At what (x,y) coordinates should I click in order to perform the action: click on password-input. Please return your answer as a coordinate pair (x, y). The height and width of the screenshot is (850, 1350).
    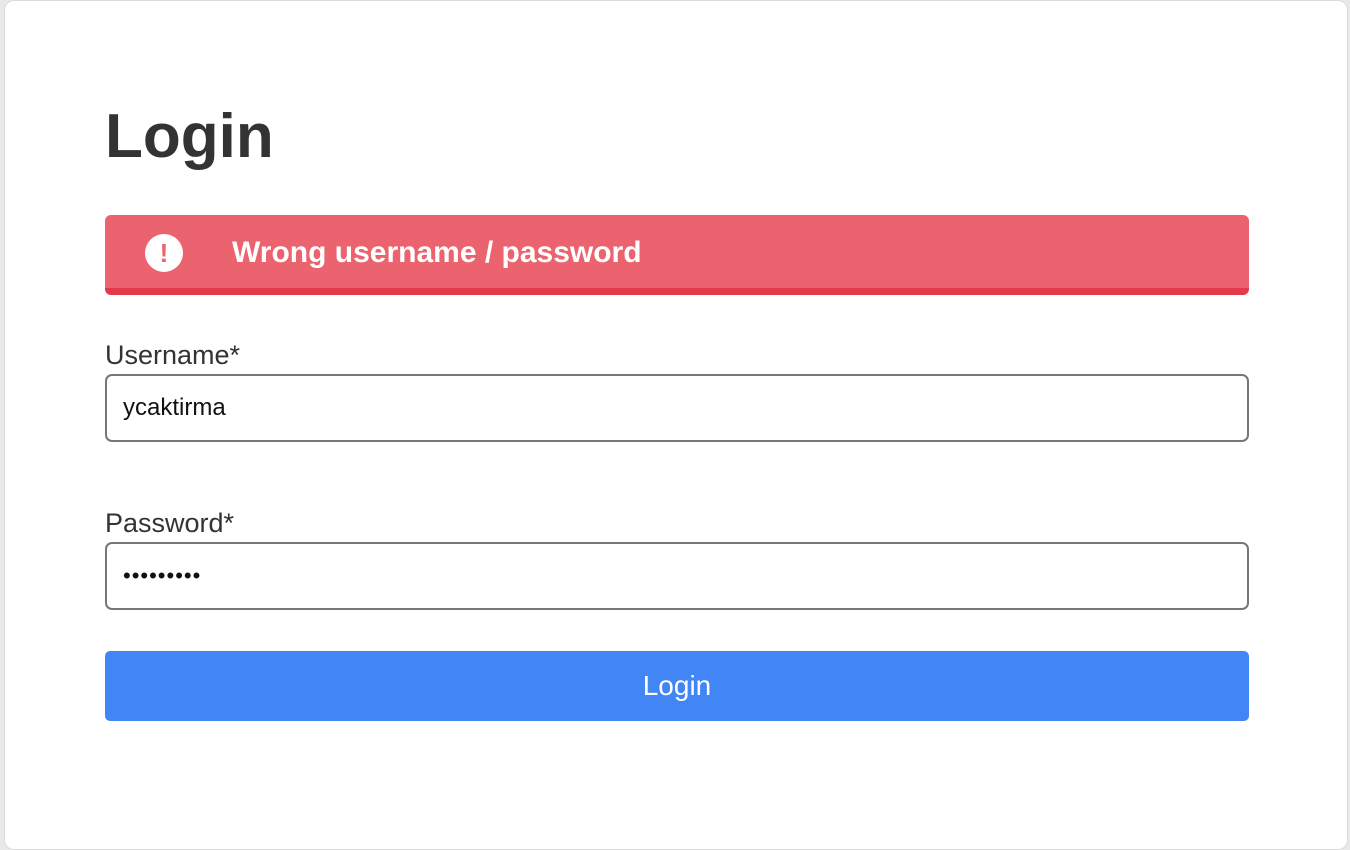
    Looking at the image, I should click on (677, 576).